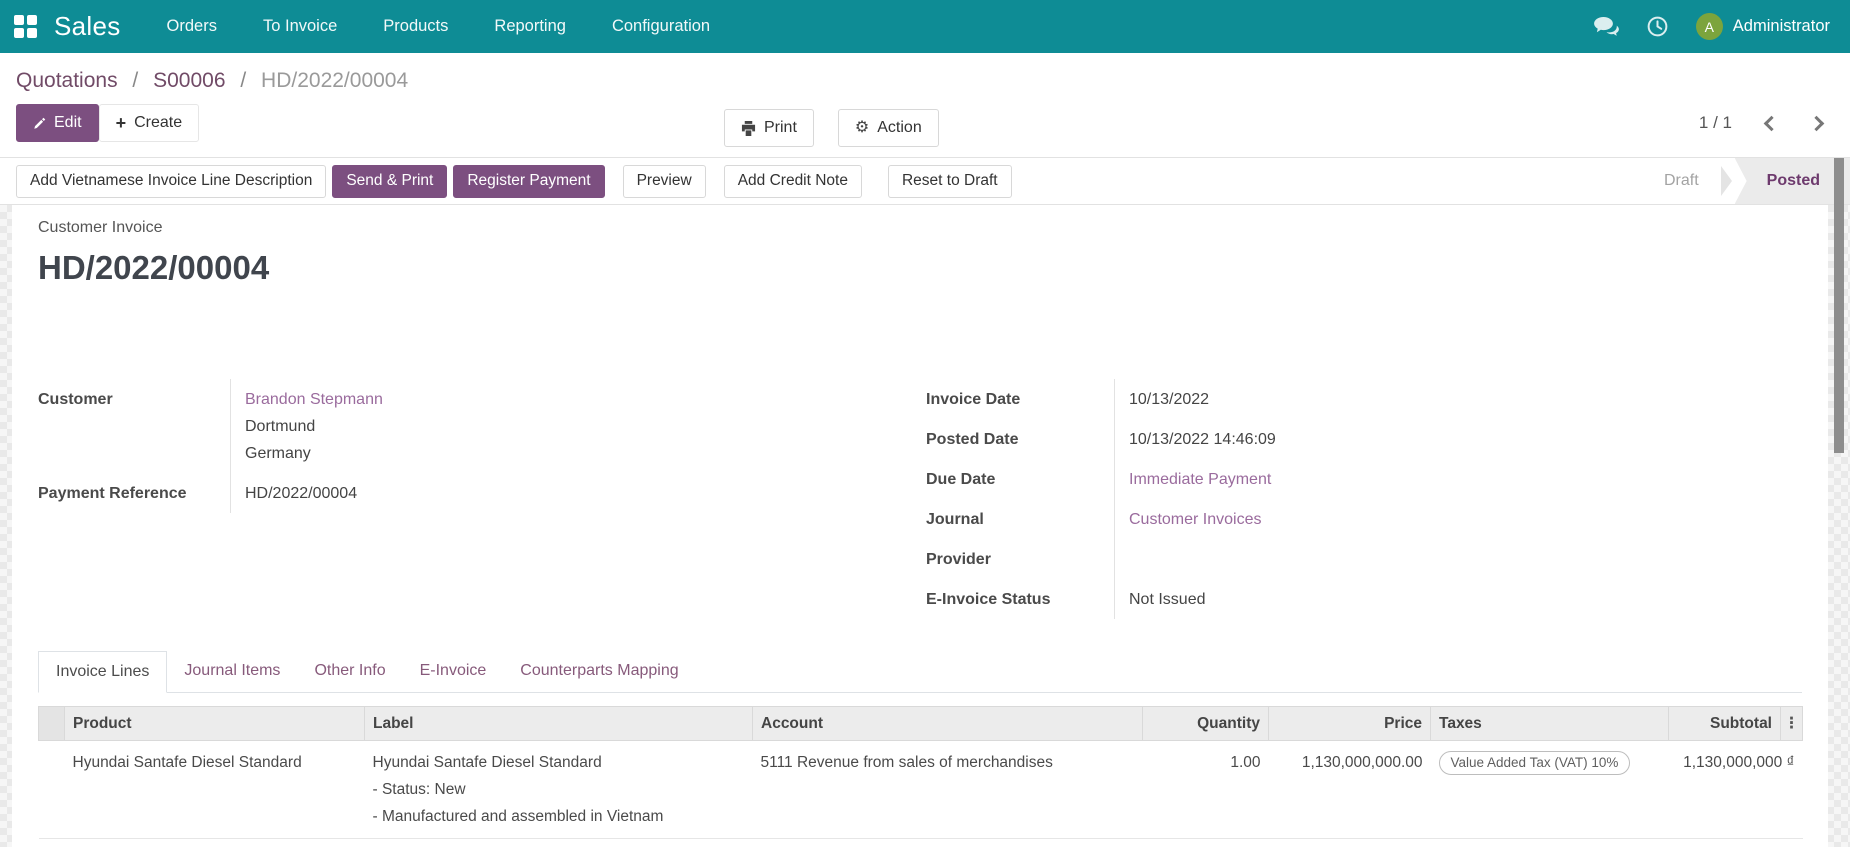 Image resolution: width=1850 pixels, height=847 pixels. I want to click on due-date-value-link: Immediate Payment, so click(1458, 479).